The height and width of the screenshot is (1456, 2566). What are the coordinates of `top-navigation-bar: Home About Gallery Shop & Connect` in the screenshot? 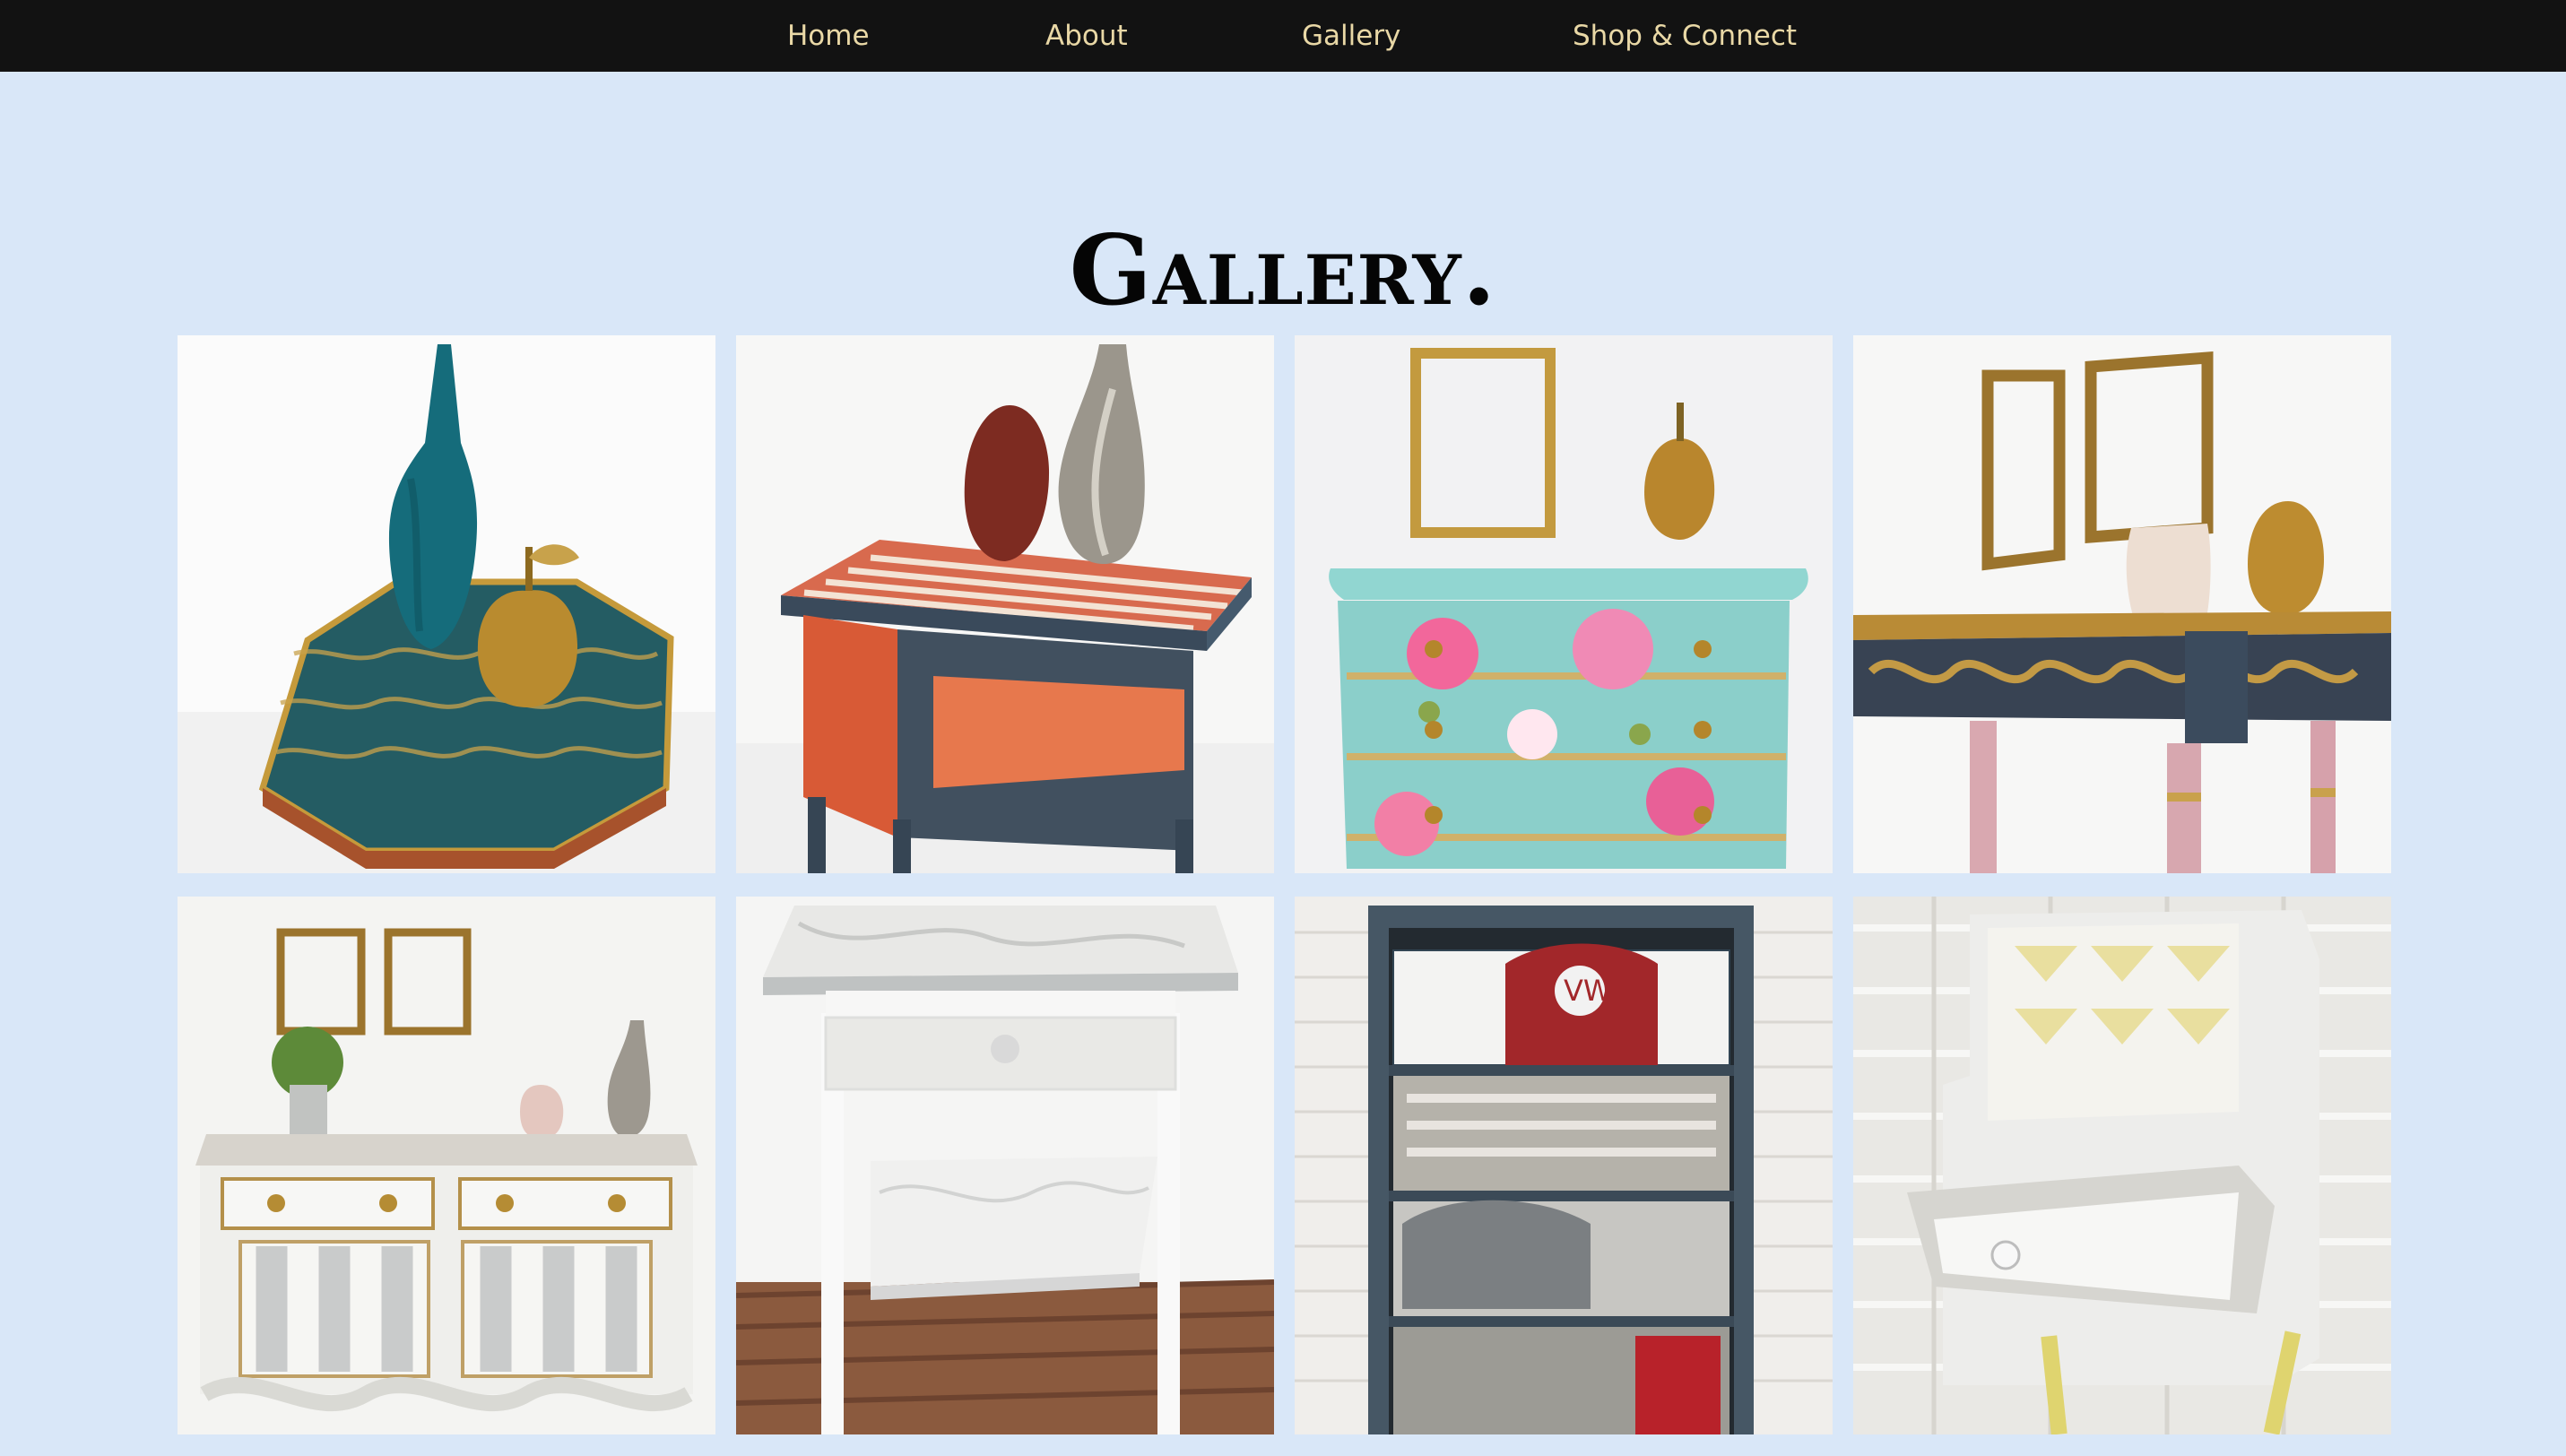 It's located at (1283, 36).